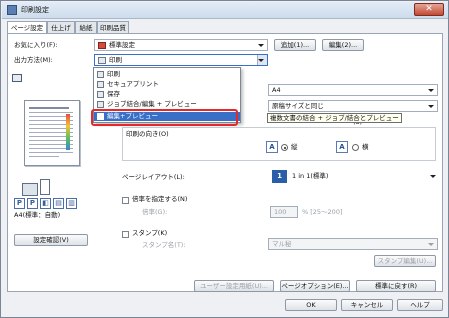 The height and width of the screenshot is (318, 449). What do you see at coordinates (37, 215) in the screenshot?
I see `preview-caption: A4(標準：自動)` at bounding box center [37, 215].